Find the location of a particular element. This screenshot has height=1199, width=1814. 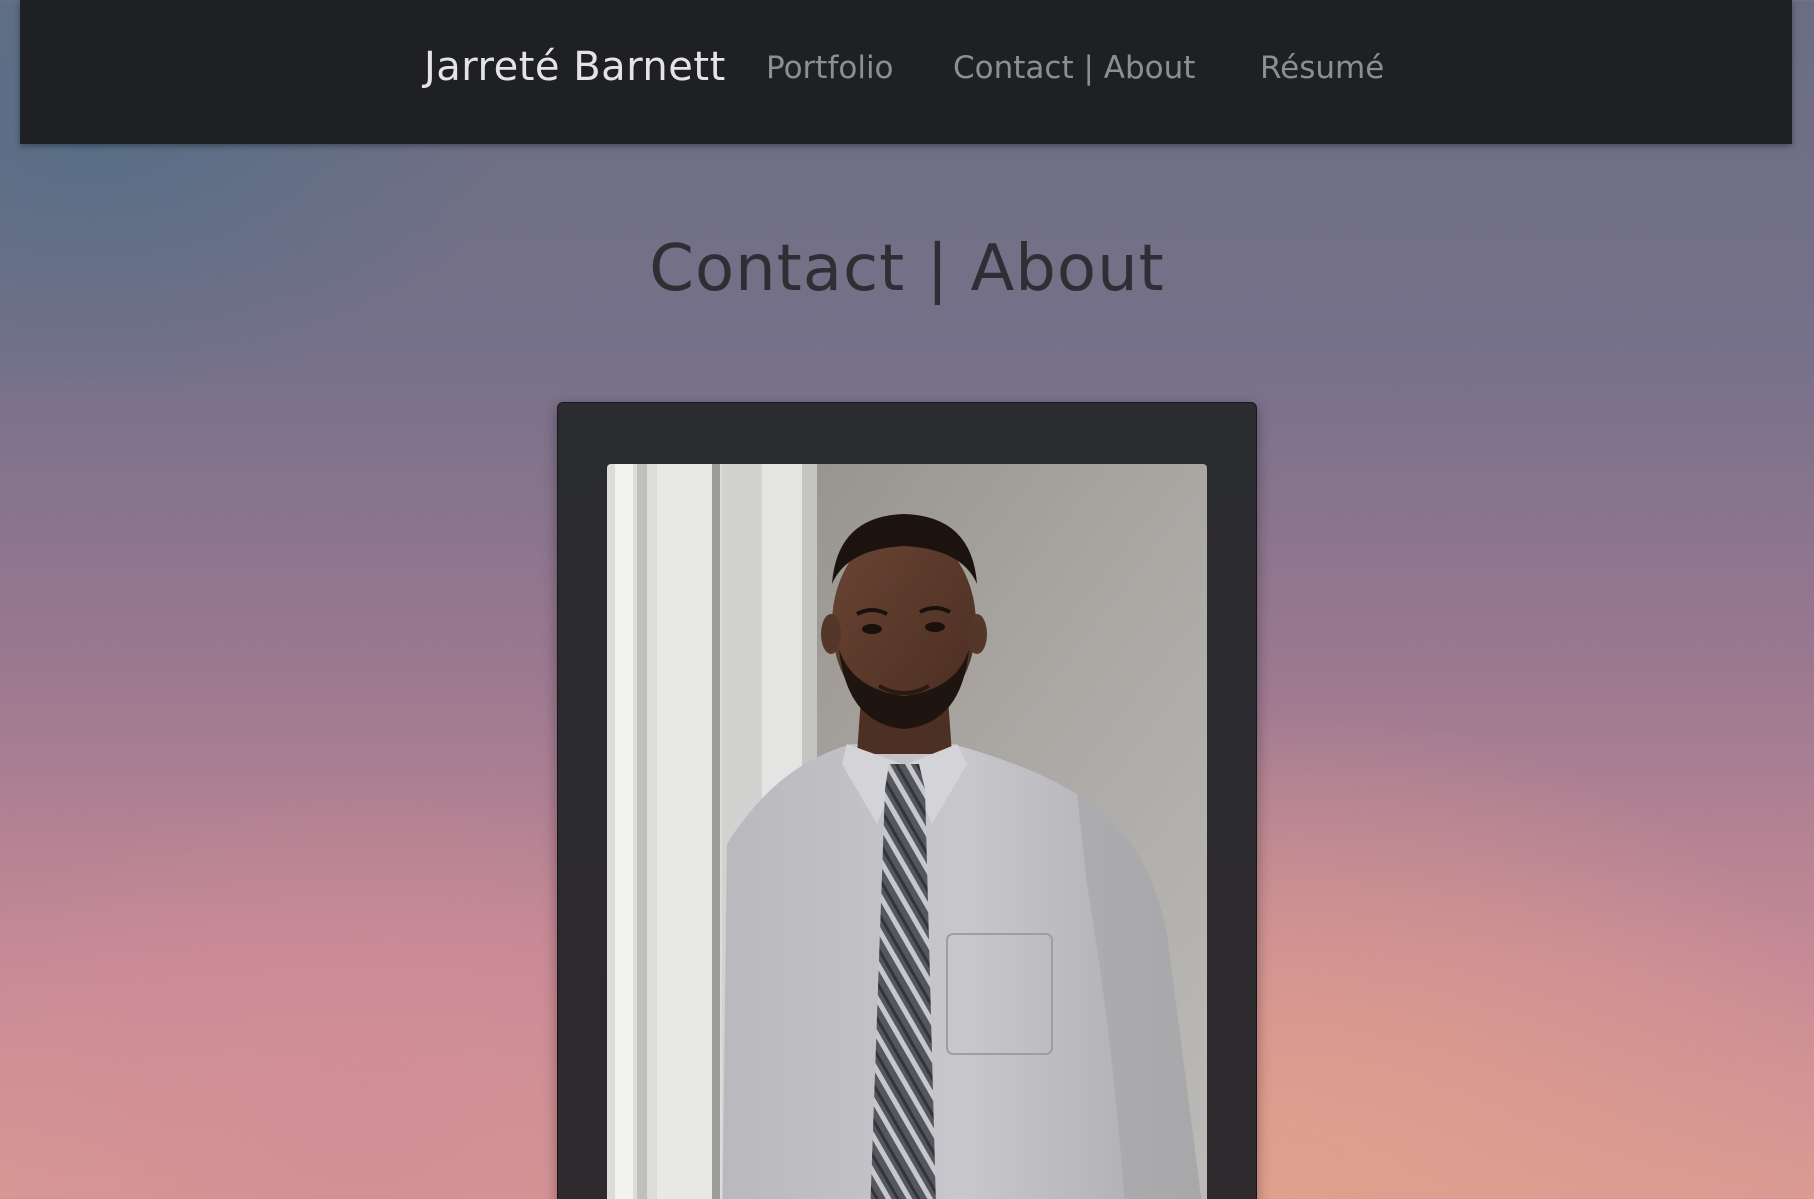

nav-link-contact-about: Contact | About is located at coordinates (1074, 68).